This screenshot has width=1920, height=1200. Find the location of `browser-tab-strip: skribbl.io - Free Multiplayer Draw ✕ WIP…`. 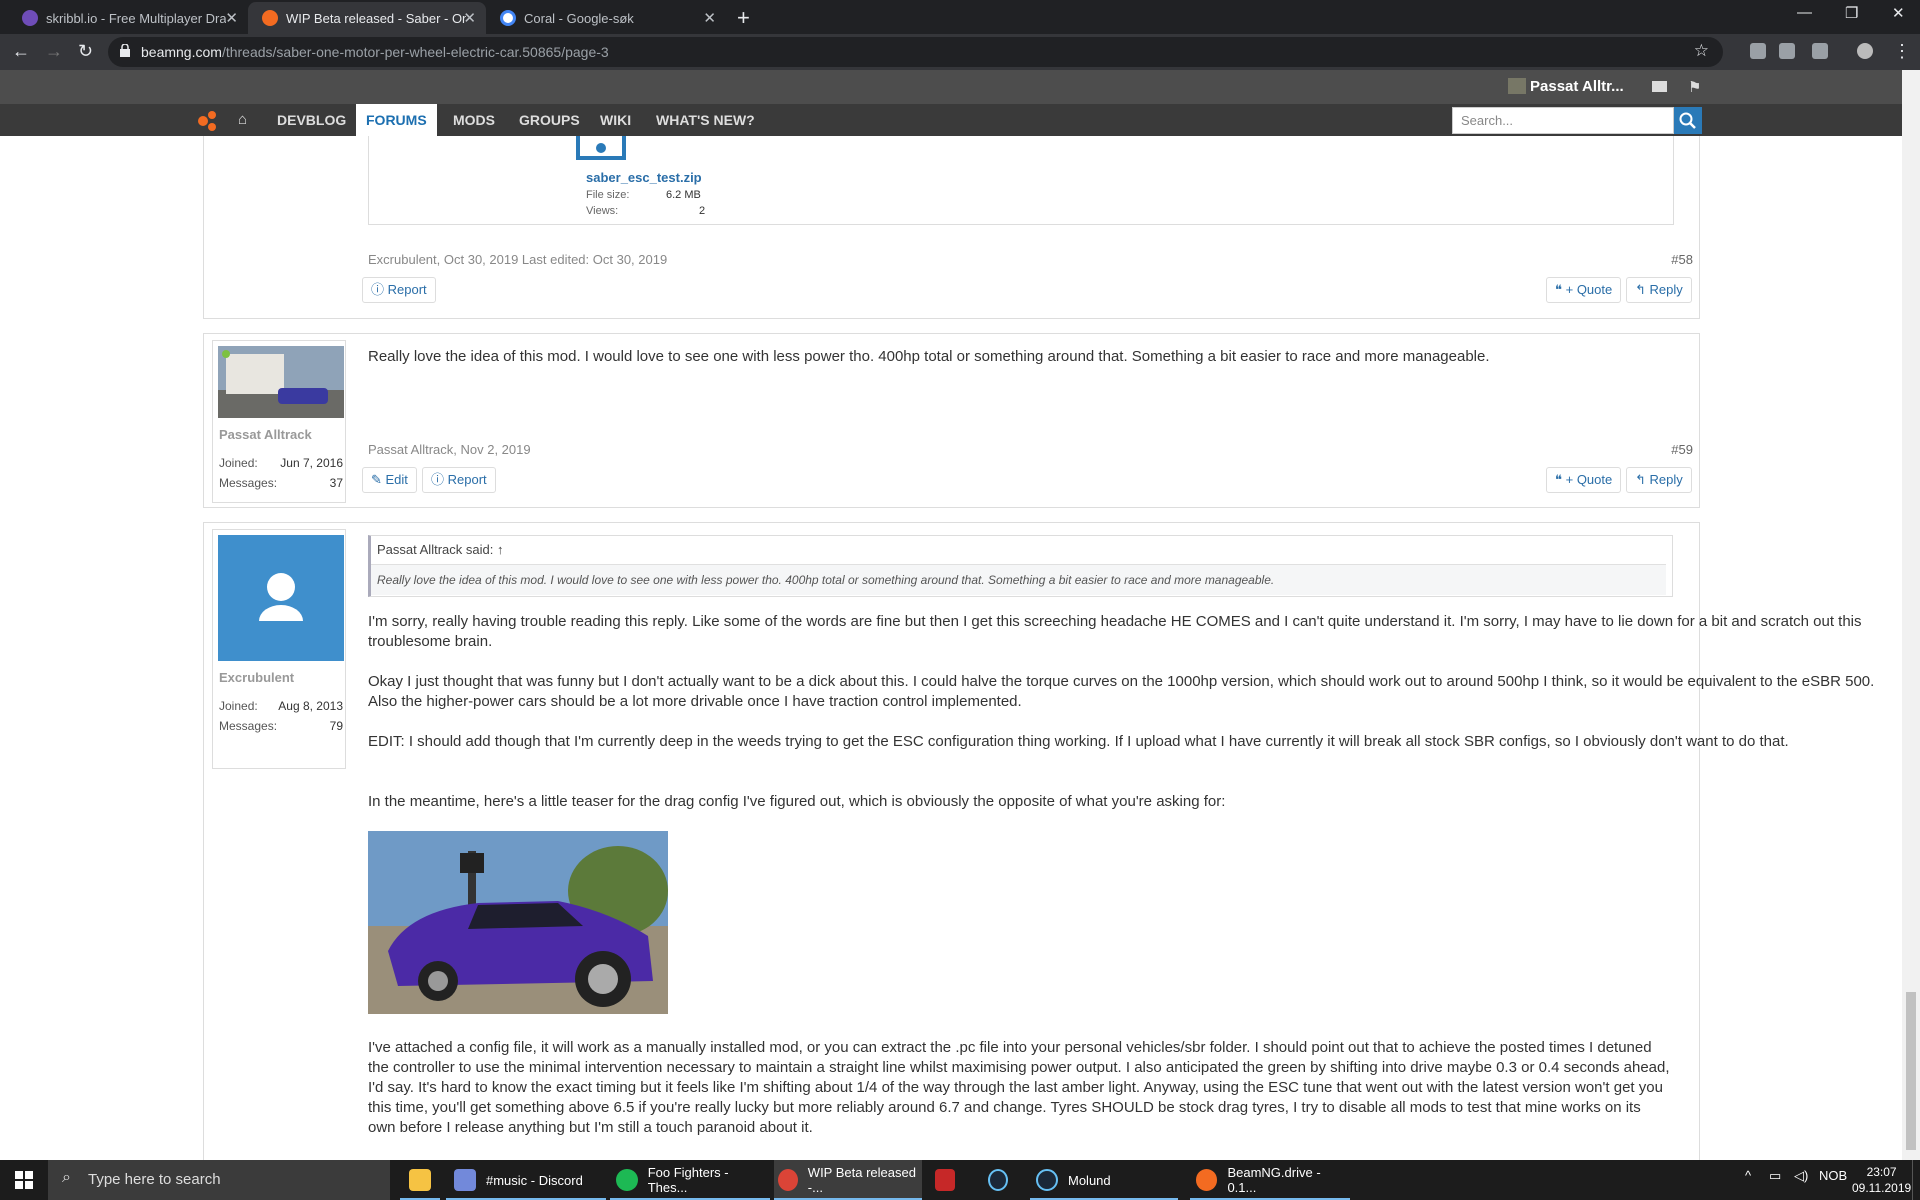

browser-tab-strip: skribbl.io - Free Multiplayer Draw ✕ WIP… is located at coordinates (960, 17).